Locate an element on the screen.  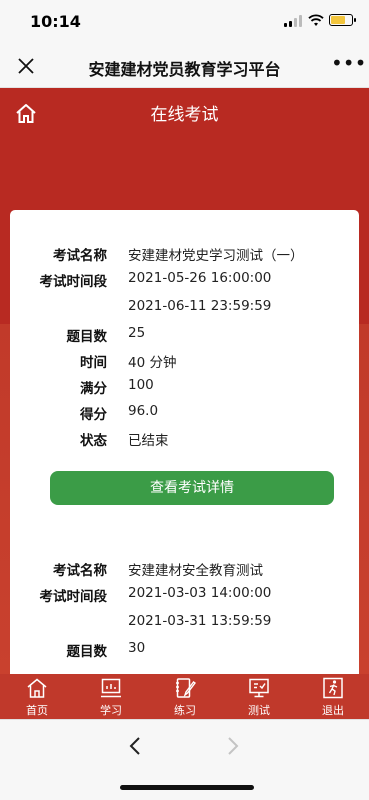
exam-name-row: 考试名称 安建建材安全教育测试 is located at coordinates (184, 569).